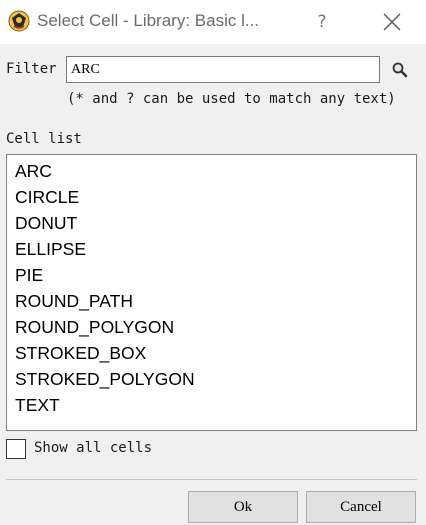 This screenshot has height=525, width=426. What do you see at coordinates (211, 353) in the screenshot?
I see `list-item: STROKED_BOX` at bounding box center [211, 353].